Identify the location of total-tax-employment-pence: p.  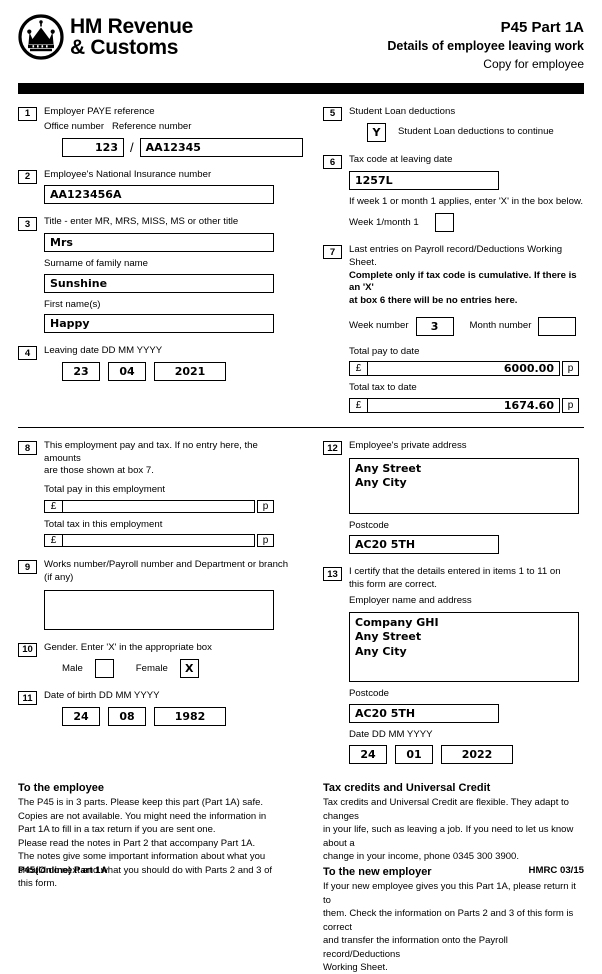
(265, 541).